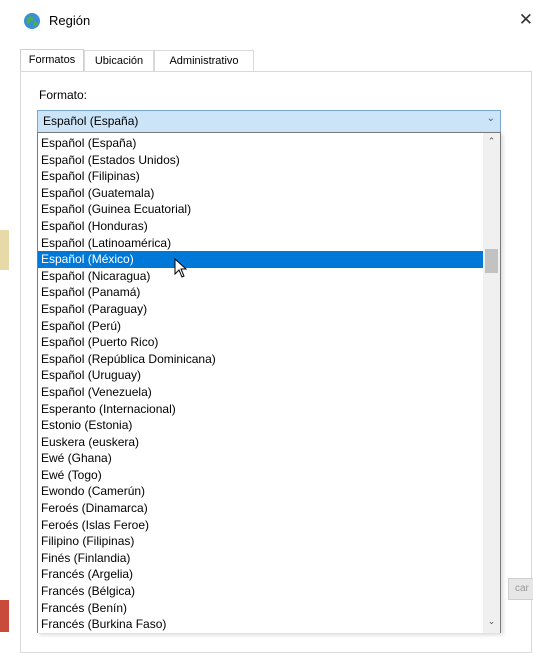 This screenshot has height=653, width=533. I want to click on format-selected-value: Español (España), so click(91, 121).